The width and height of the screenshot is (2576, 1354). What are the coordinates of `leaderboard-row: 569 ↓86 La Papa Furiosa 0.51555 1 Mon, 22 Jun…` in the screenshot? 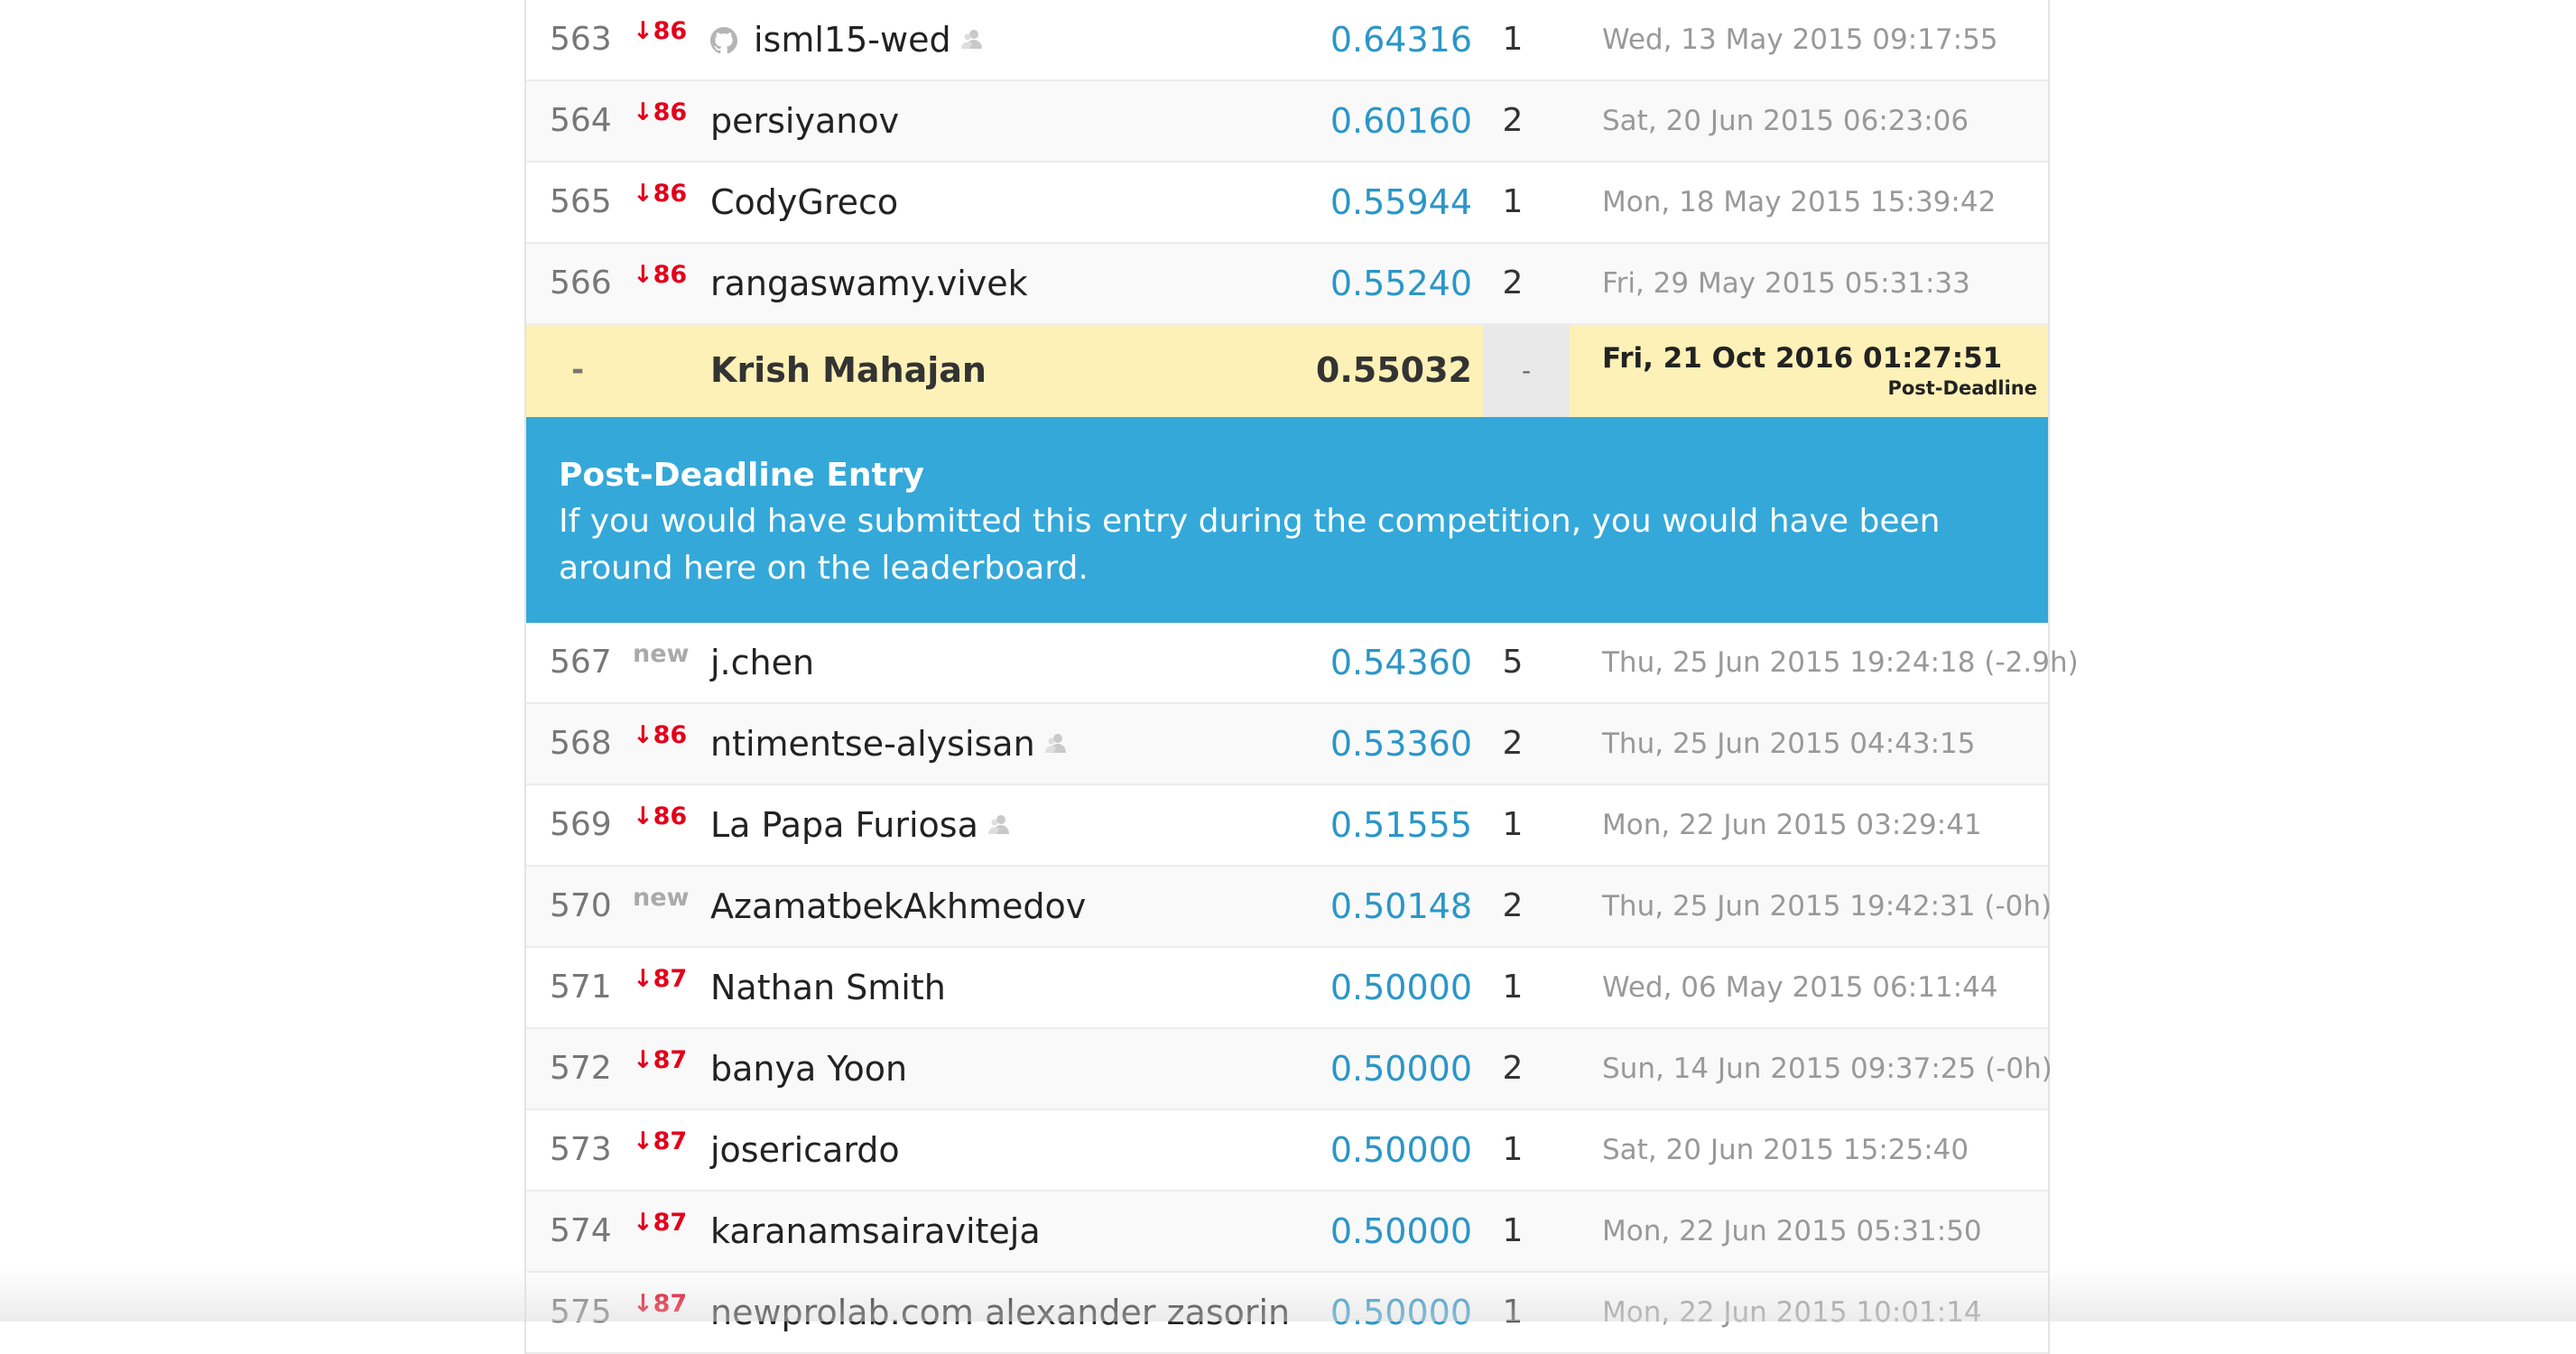 It's located at (1287, 826).